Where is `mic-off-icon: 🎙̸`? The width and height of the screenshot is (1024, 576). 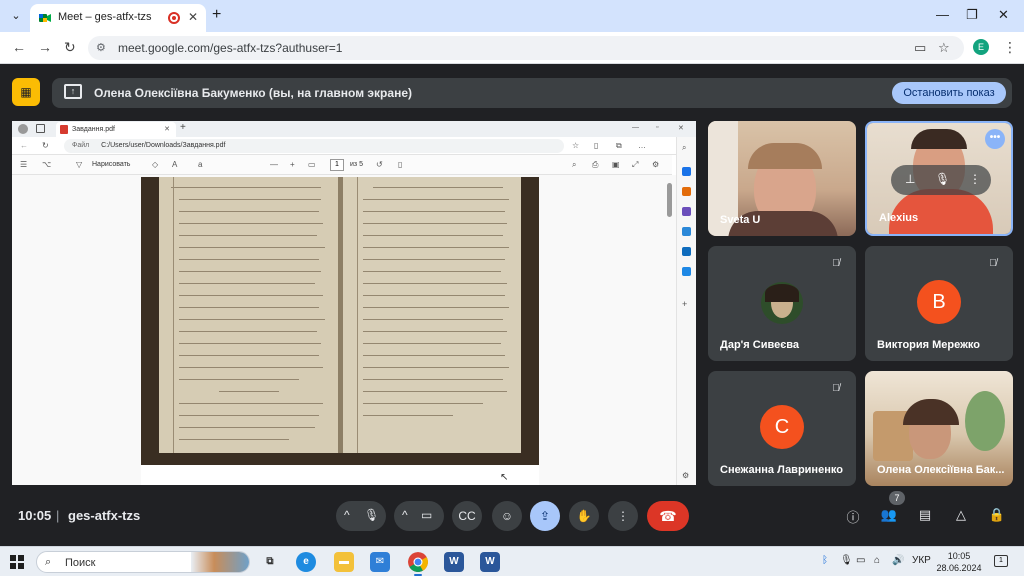 mic-off-icon: 🎙̸ is located at coordinates (836, 263).